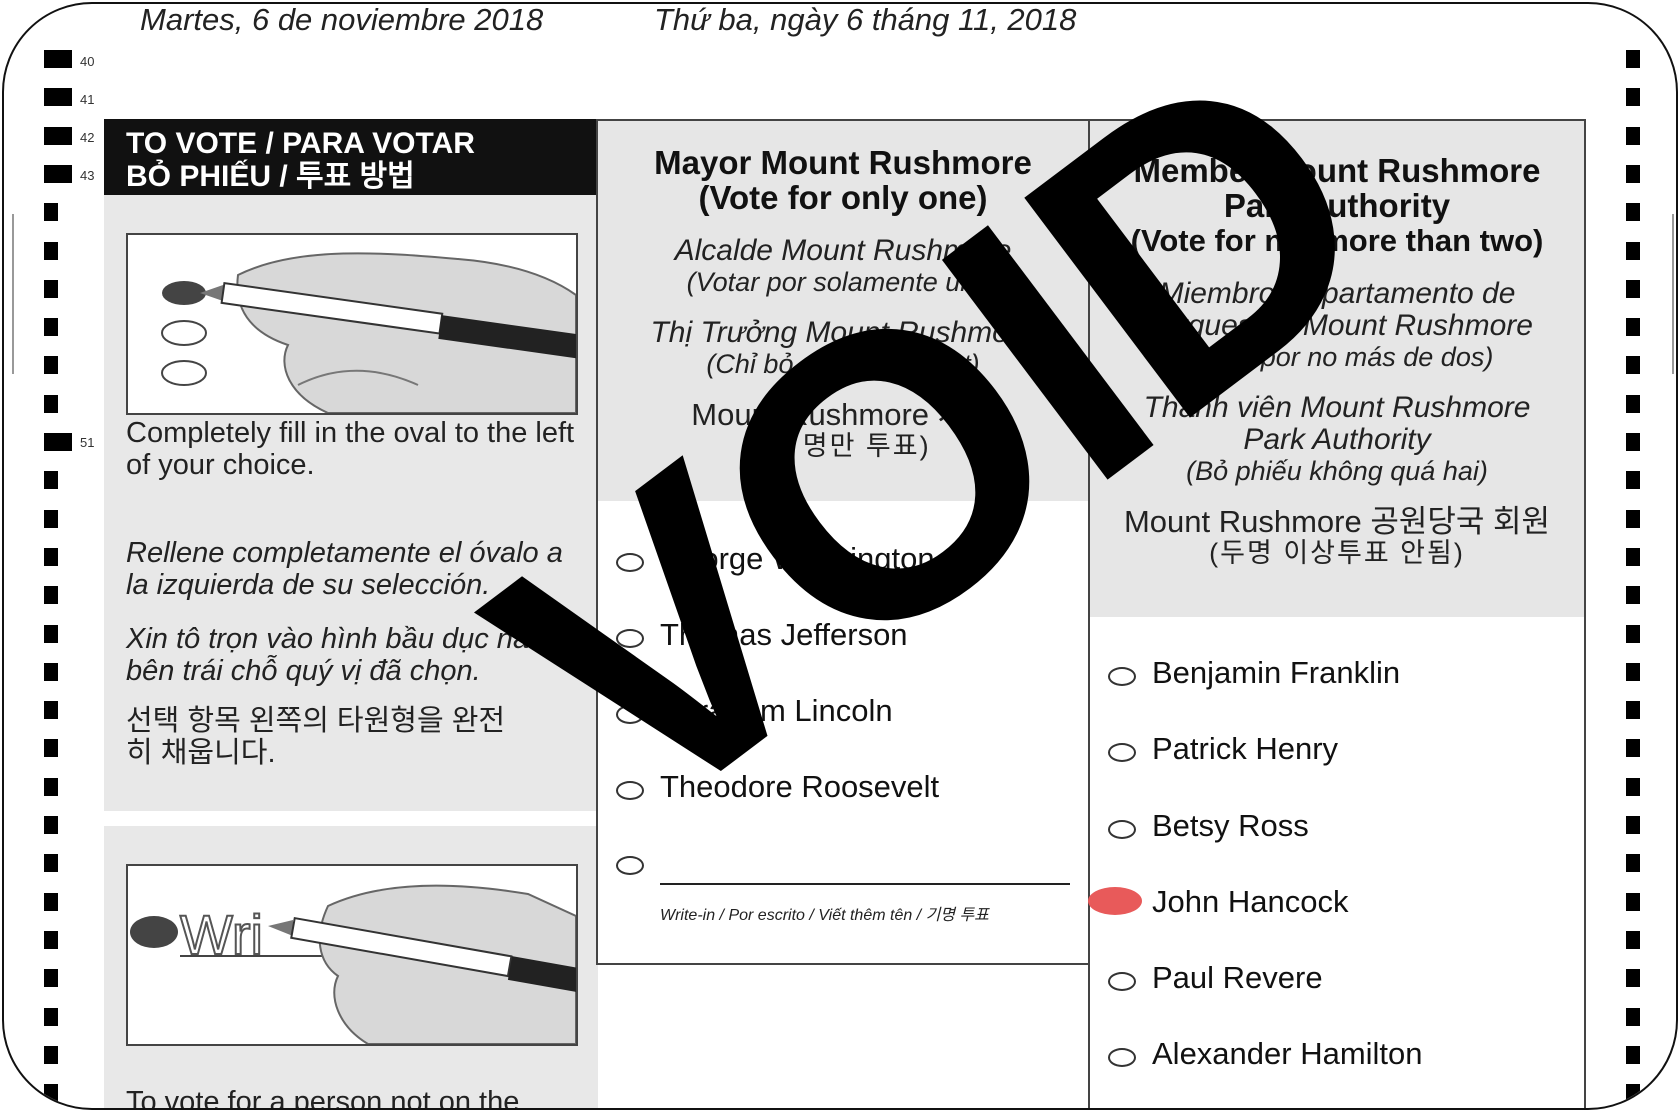 The height and width of the screenshot is (1112, 1680). What do you see at coordinates (865, 19) in the screenshot?
I see `date-vietnamese: Thứ ba, ngày 6 tháng 11, 2018` at bounding box center [865, 19].